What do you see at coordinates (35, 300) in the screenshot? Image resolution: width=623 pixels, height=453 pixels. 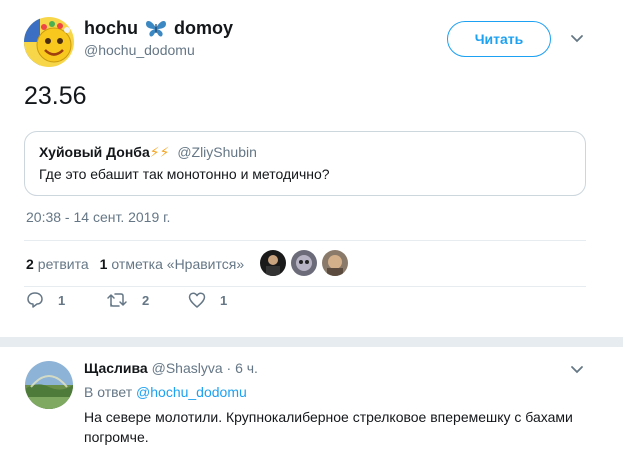 I see `reply-icon` at bounding box center [35, 300].